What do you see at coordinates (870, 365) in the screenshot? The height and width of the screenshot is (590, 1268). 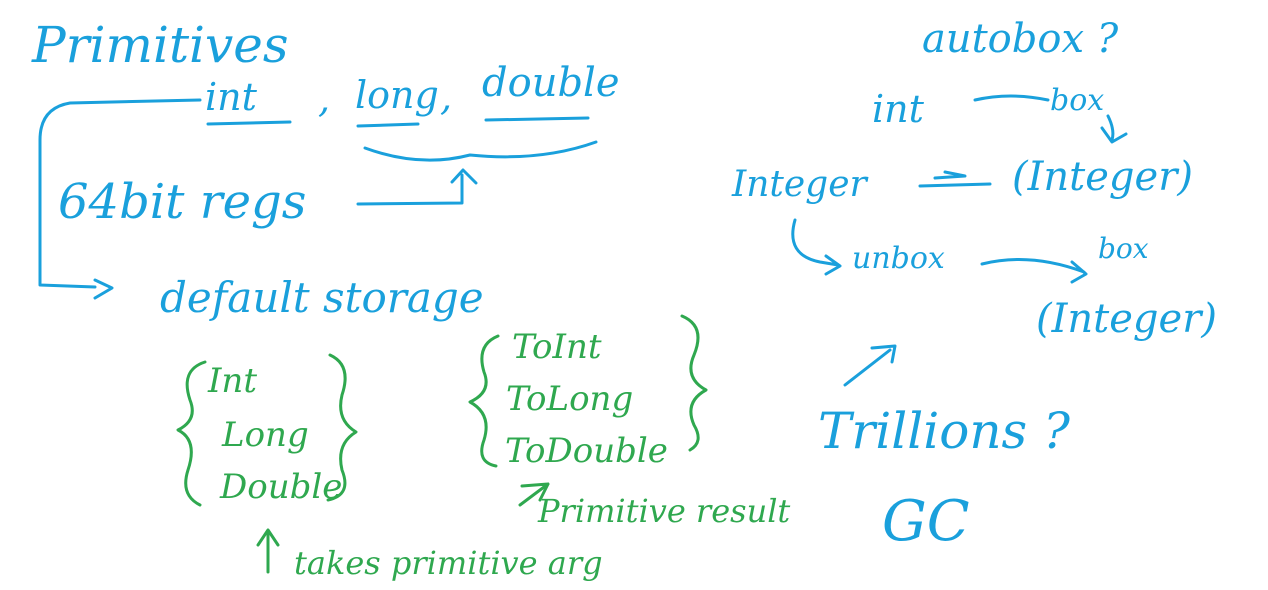 I see `trillions-arrow` at bounding box center [870, 365].